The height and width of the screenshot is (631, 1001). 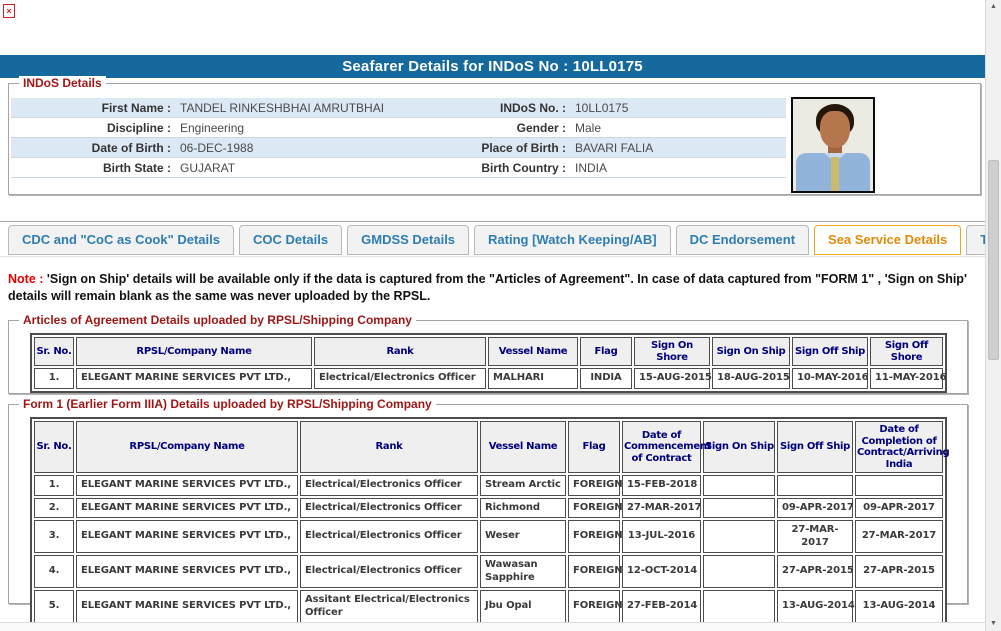 What do you see at coordinates (523, 606) in the screenshot?
I see `cell-vessel: Jbu Opal` at bounding box center [523, 606].